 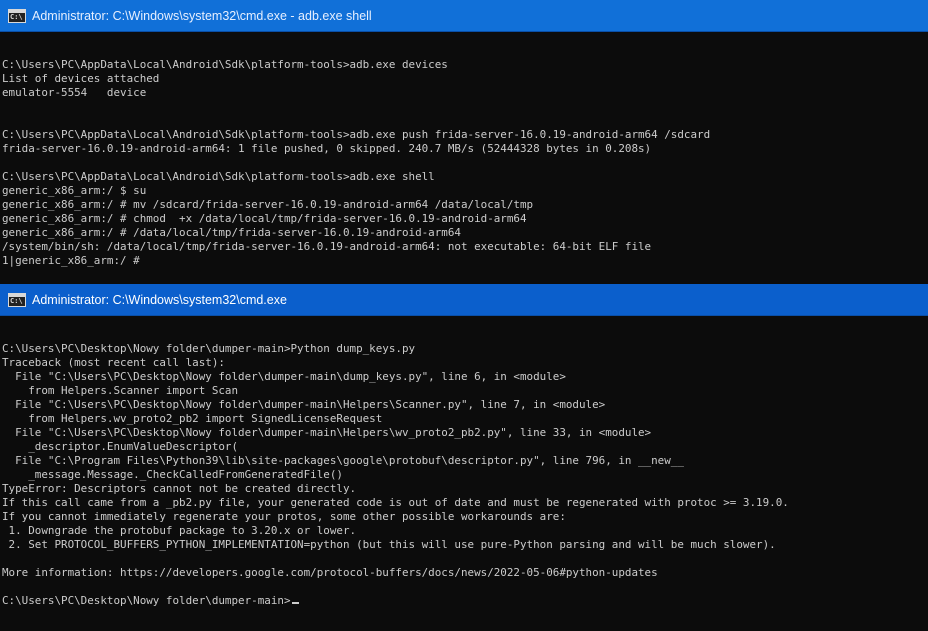 I want to click on console-line: emulator-5554 device, so click(x=74, y=92).